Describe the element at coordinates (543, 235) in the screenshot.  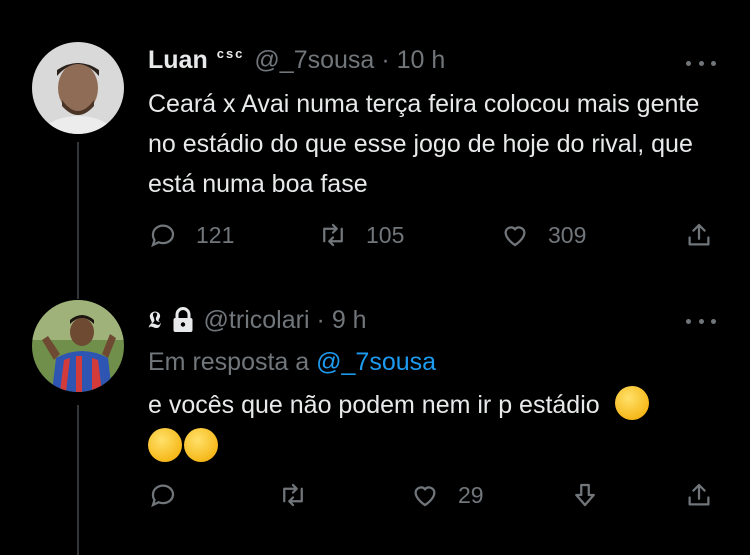
I see `like-button: 309` at that location.